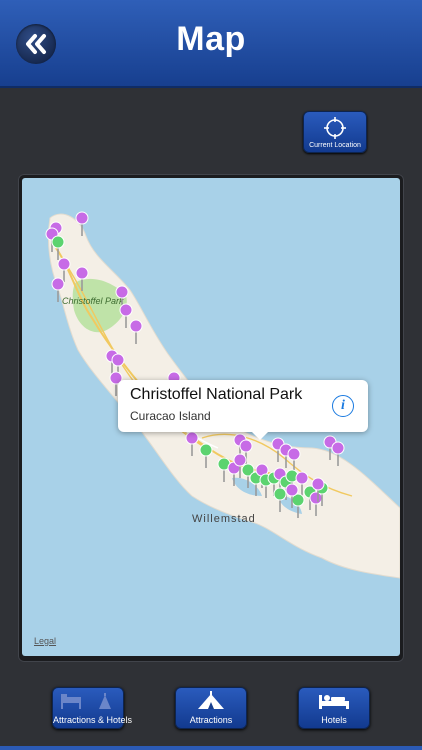 This screenshot has width=422, height=750. I want to click on crosshair-icon, so click(335, 128).